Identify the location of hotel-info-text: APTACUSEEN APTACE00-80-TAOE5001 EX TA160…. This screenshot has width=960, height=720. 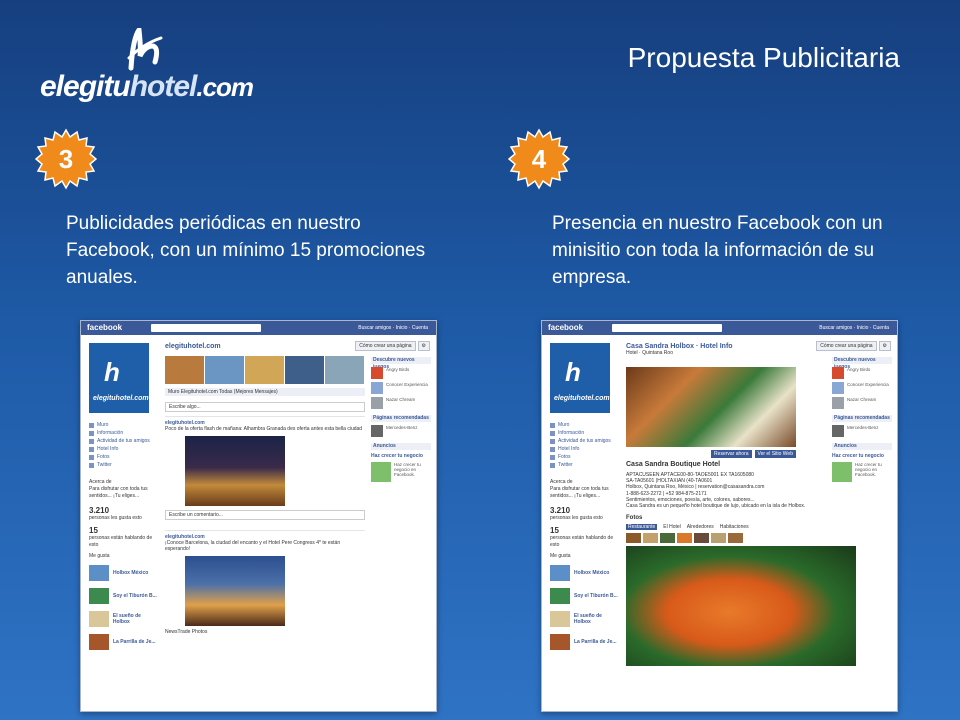
(716, 491).